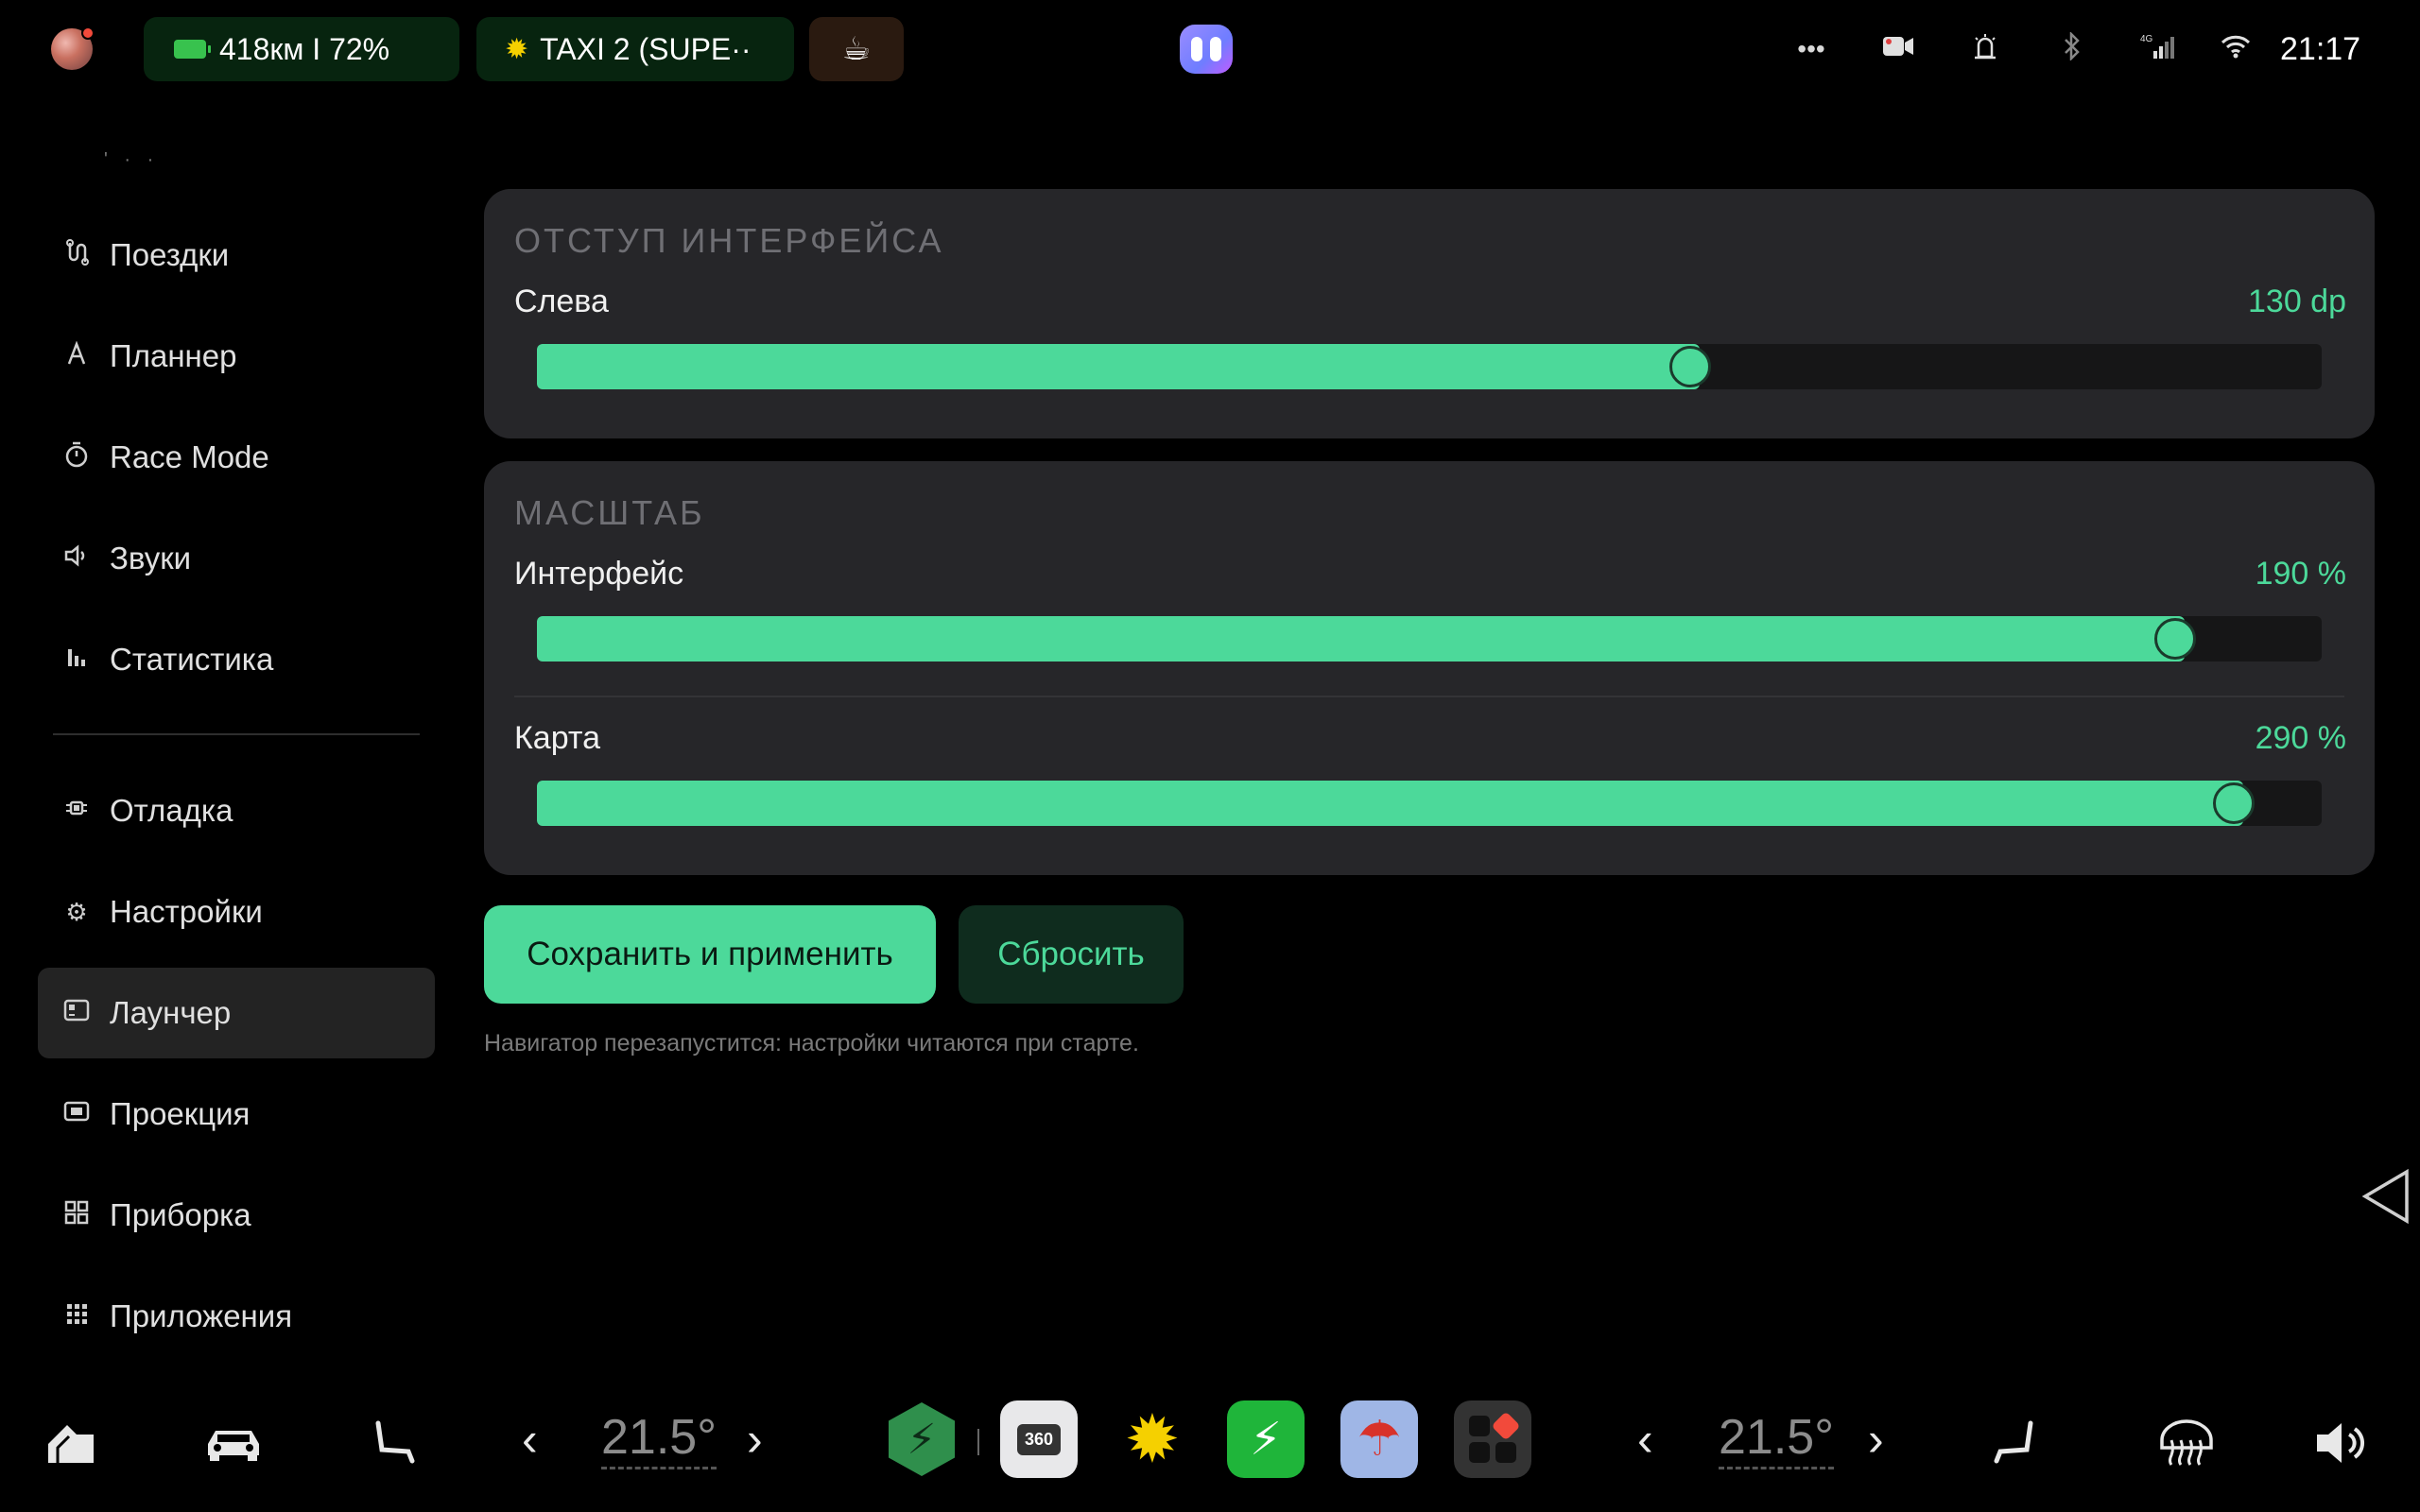  What do you see at coordinates (1811, 49) in the screenshot?
I see `more-icon: •••` at bounding box center [1811, 49].